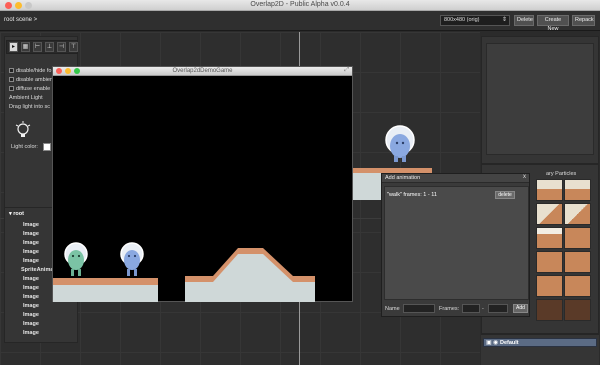 This screenshot has height=365, width=600. I want to click on frames-start-input, so click(471, 308).